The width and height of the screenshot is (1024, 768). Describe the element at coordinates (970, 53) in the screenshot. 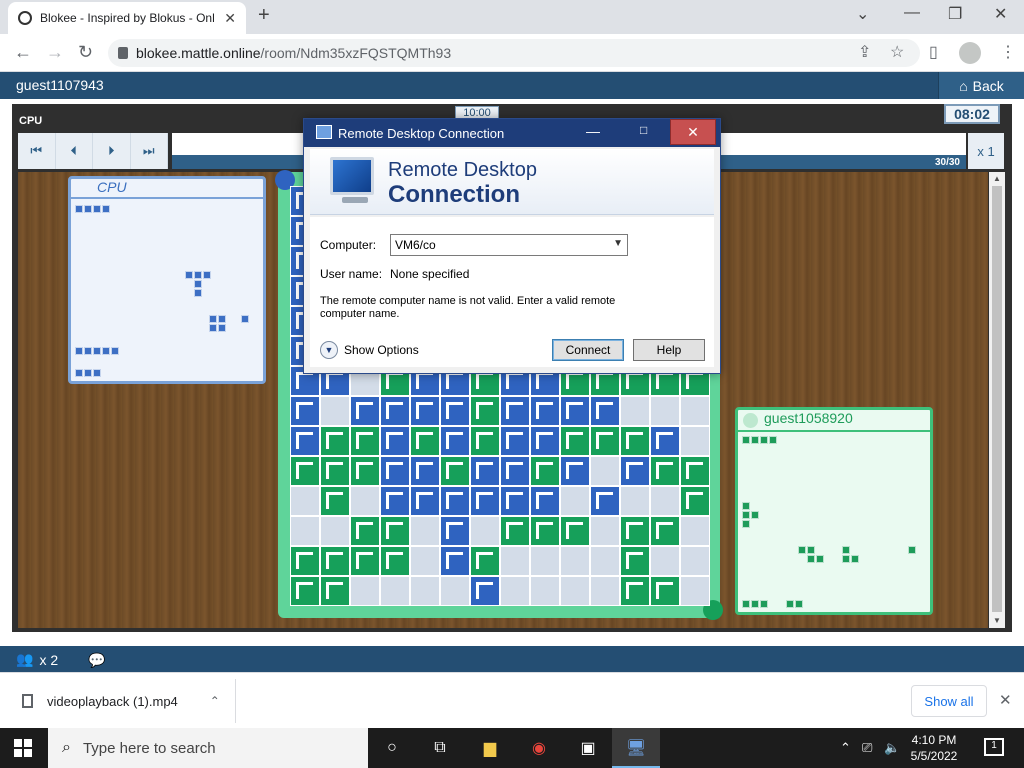

I see `profile-avatar-icon` at that location.